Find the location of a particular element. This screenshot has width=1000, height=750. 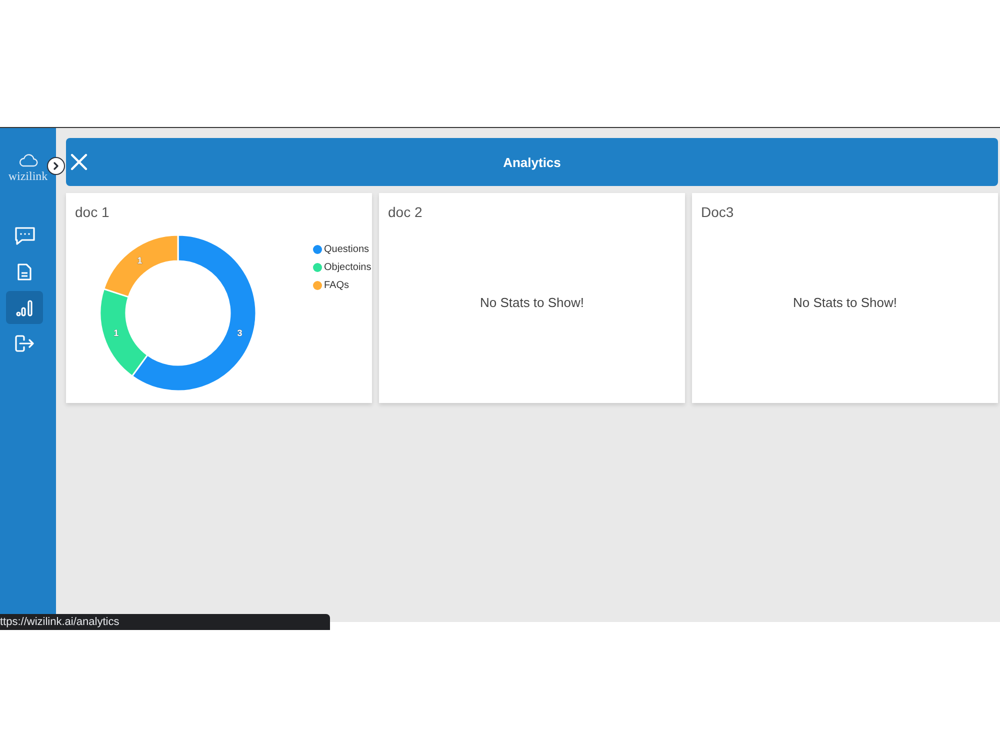

close-button is located at coordinates (79, 162).